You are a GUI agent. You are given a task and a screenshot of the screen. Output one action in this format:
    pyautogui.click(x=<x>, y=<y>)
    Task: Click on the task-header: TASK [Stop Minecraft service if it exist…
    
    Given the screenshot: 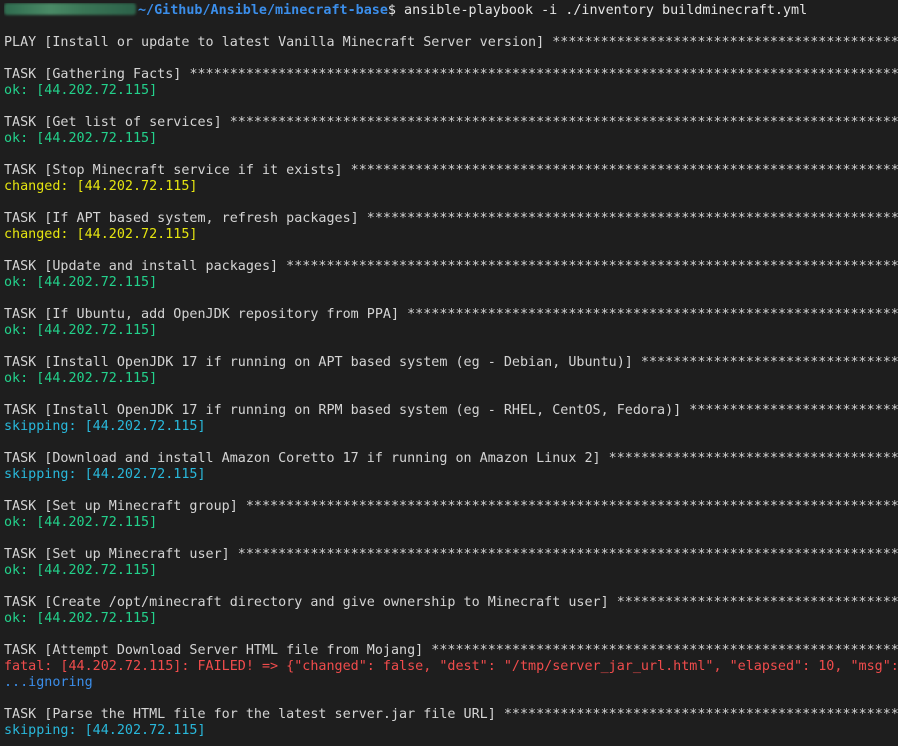 What is the action you would take?
    pyautogui.click(x=451, y=170)
    